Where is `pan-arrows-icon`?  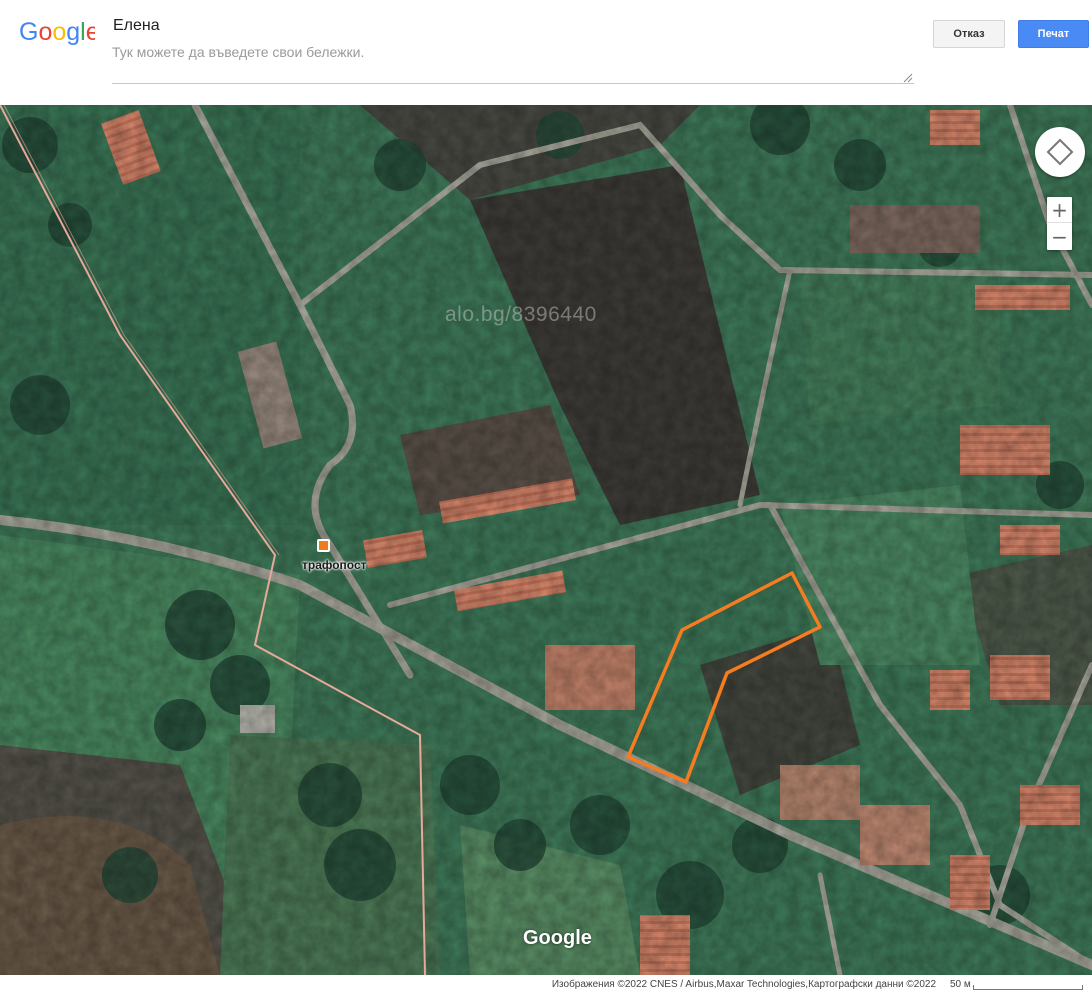 pan-arrows-icon is located at coordinates (1060, 152).